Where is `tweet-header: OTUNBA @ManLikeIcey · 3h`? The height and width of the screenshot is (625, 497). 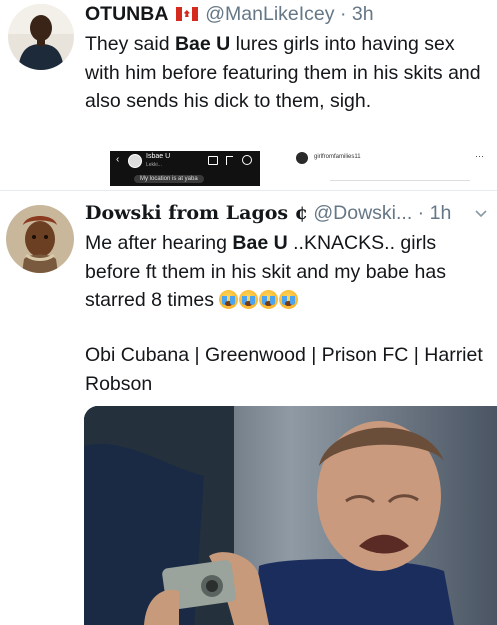
tweet-header: OTUNBA @ManLikeIcey · 3h is located at coordinates (229, 14).